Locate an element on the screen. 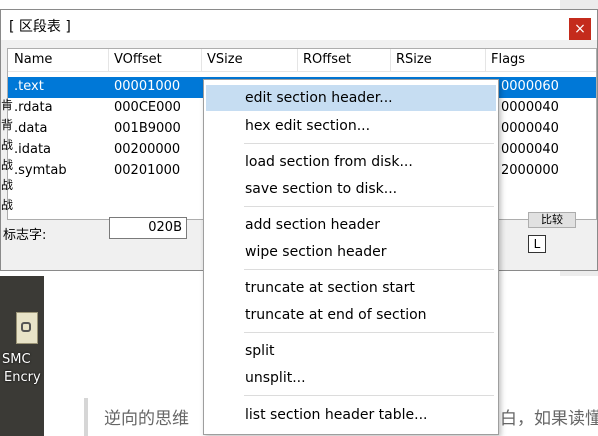 The width and height of the screenshot is (598, 436). flag-field: 020B is located at coordinates (148, 228).